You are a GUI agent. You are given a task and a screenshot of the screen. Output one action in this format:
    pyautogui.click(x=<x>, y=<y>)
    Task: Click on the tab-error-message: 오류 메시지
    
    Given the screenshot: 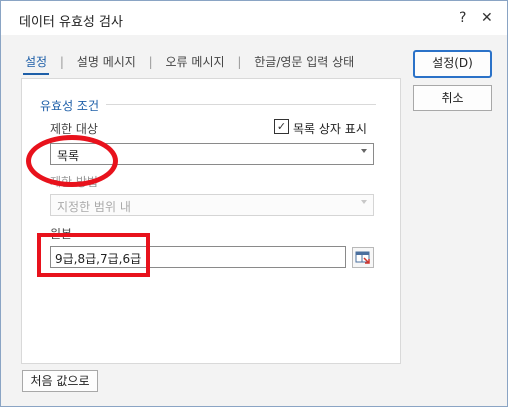 What is the action you would take?
    pyautogui.click(x=195, y=61)
    